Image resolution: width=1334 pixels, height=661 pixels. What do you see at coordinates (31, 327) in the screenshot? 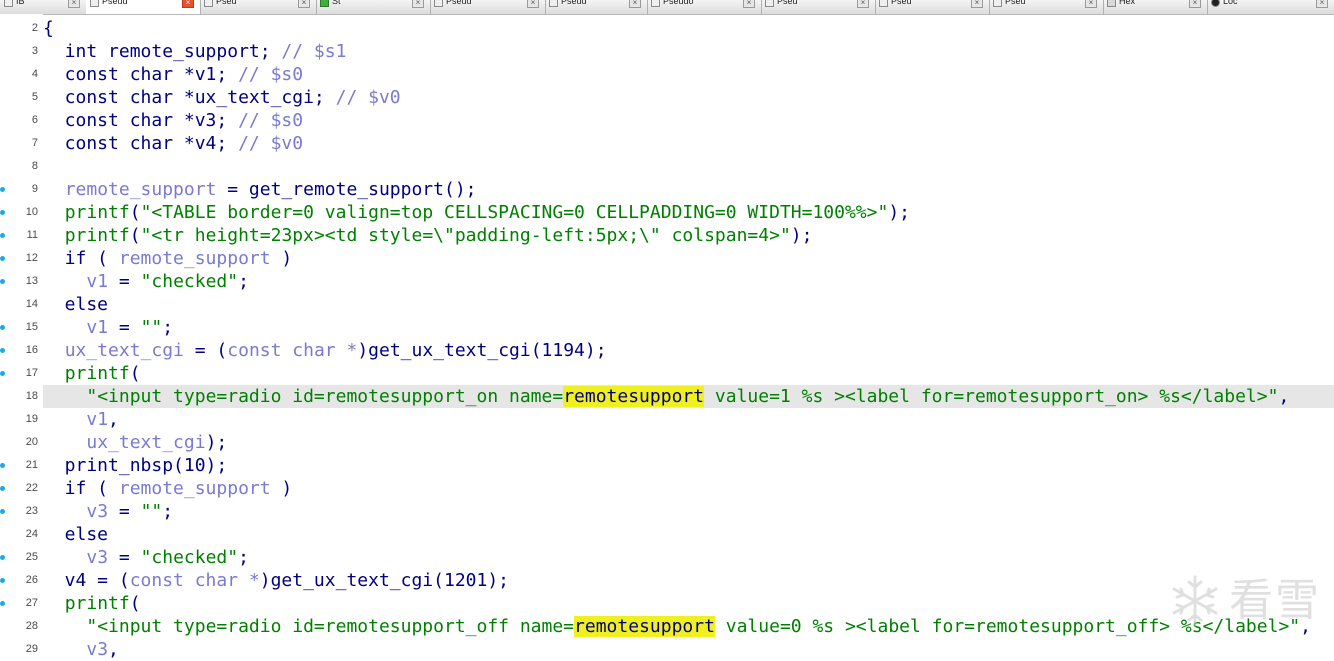
I see `line-number: 15` at bounding box center [31, 327].